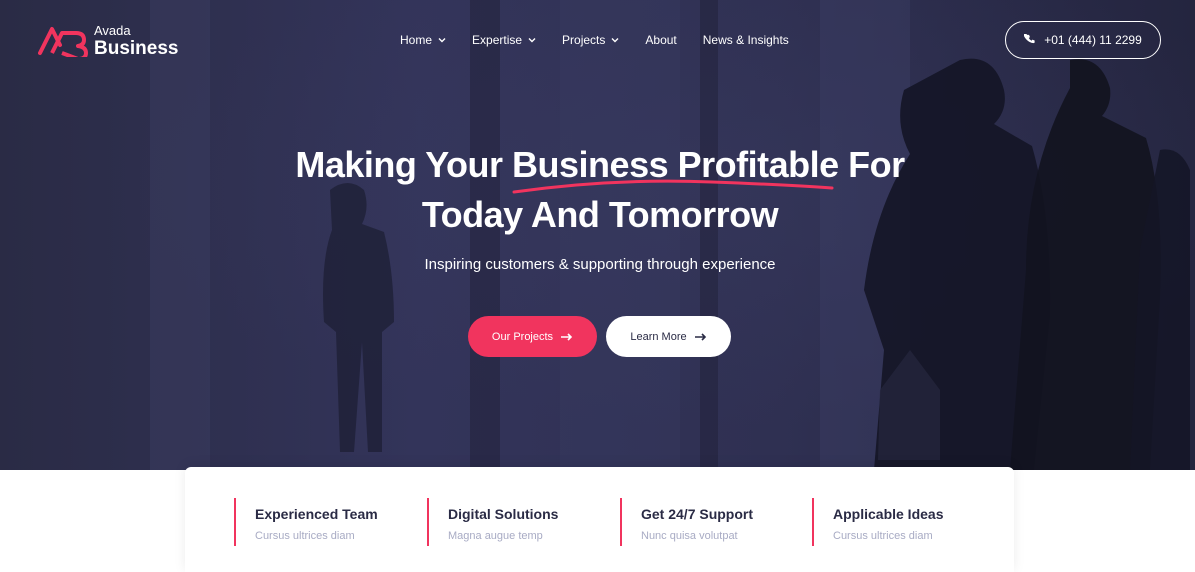 Image resolution: width=1195 pixels, height=572 pixels. Describe the element at coordinates (673, 186) in the screenshot. I see `headline-underline-decoration` at that location.